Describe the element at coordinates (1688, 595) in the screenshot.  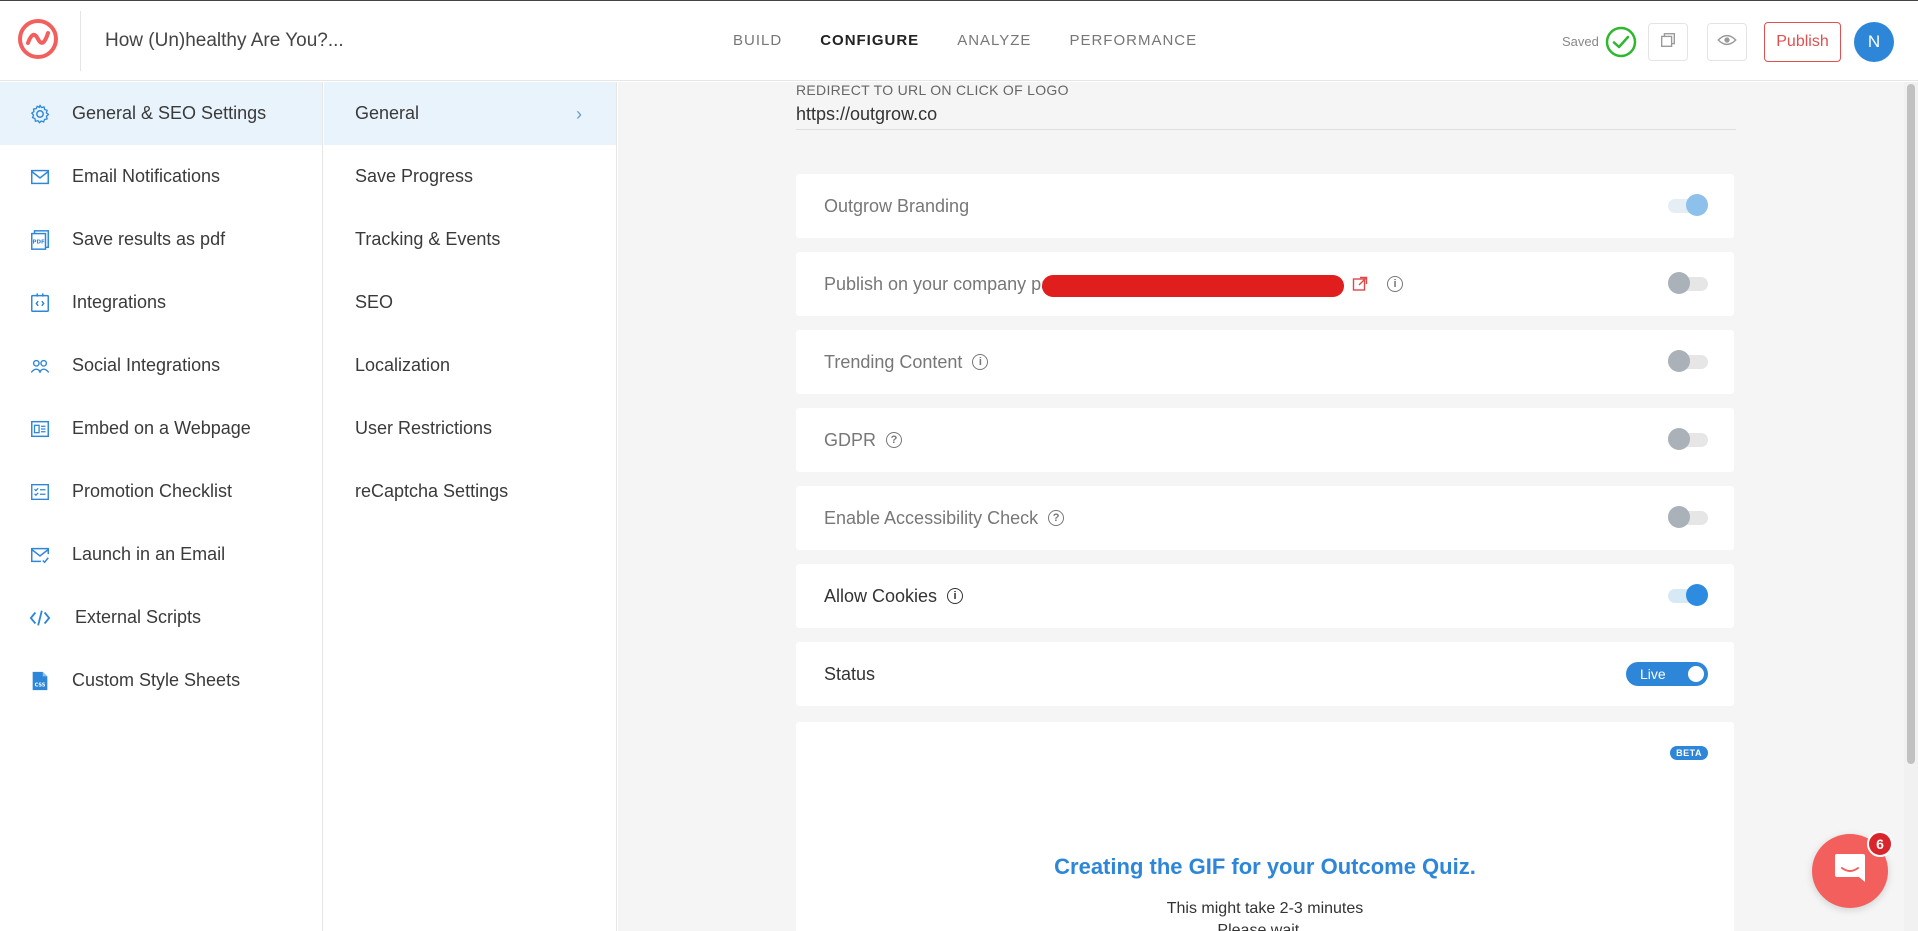
I see `allow-cookies-toggle` at that location.